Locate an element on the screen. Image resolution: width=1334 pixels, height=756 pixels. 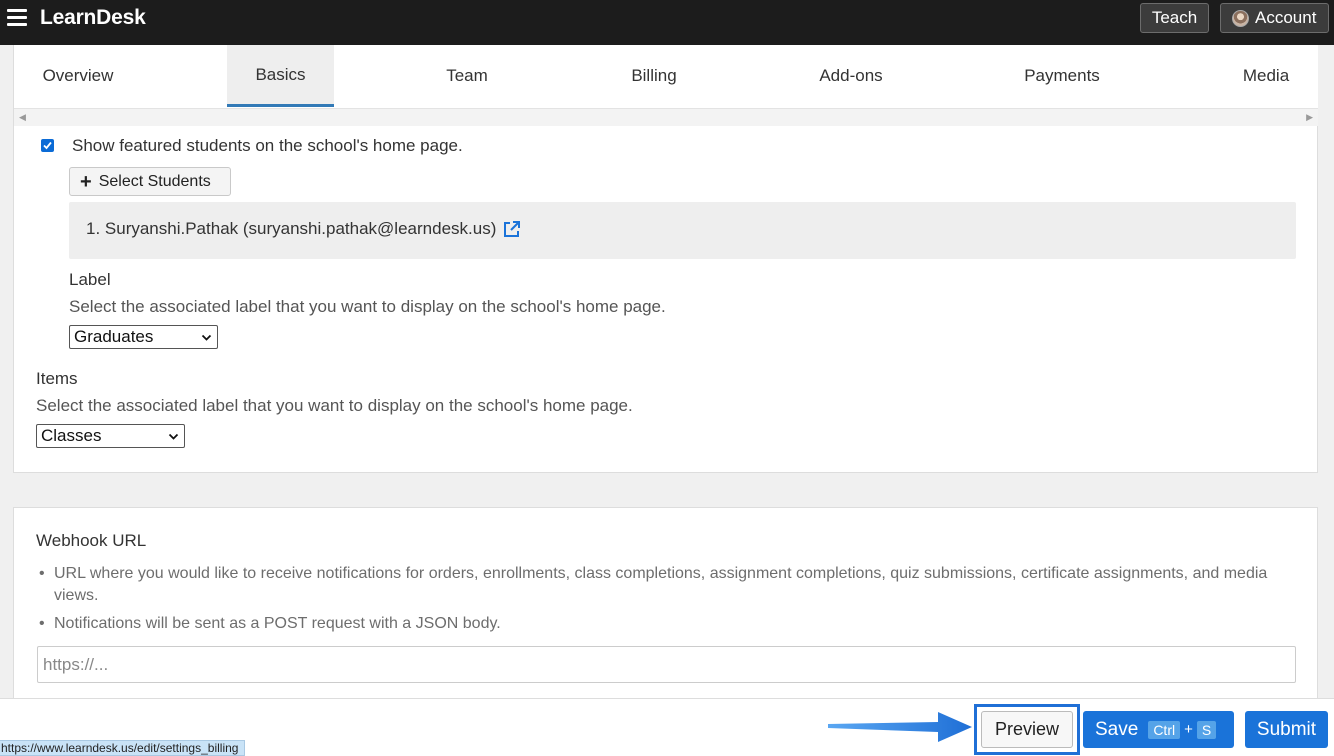
preview-button: Preview is located at coordinates (1027, 729).